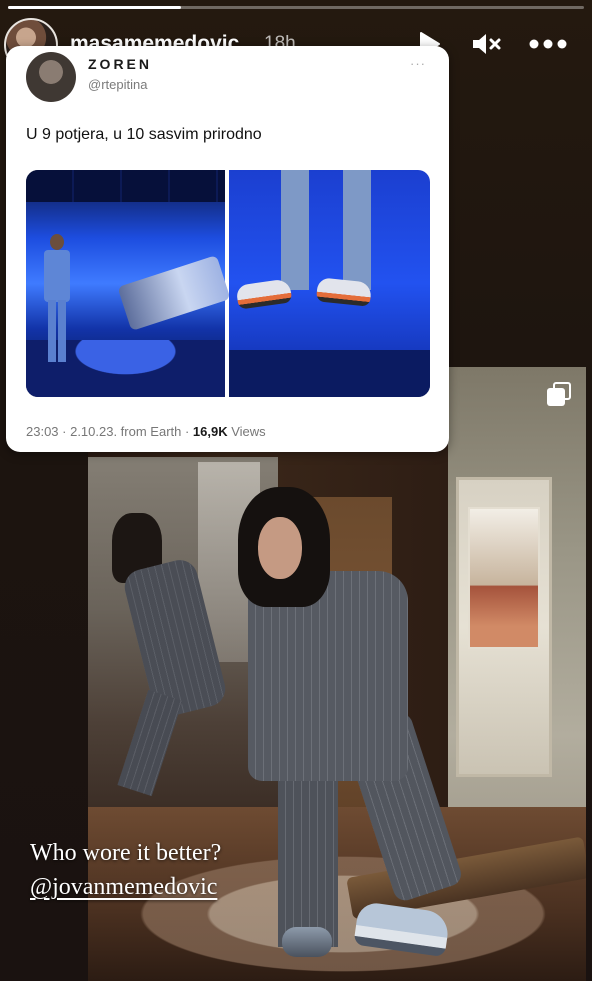 This screenshot has width=592, height=981. Describe the element at coordinates (280, 548) in the screenshot. I see `face` at that location.